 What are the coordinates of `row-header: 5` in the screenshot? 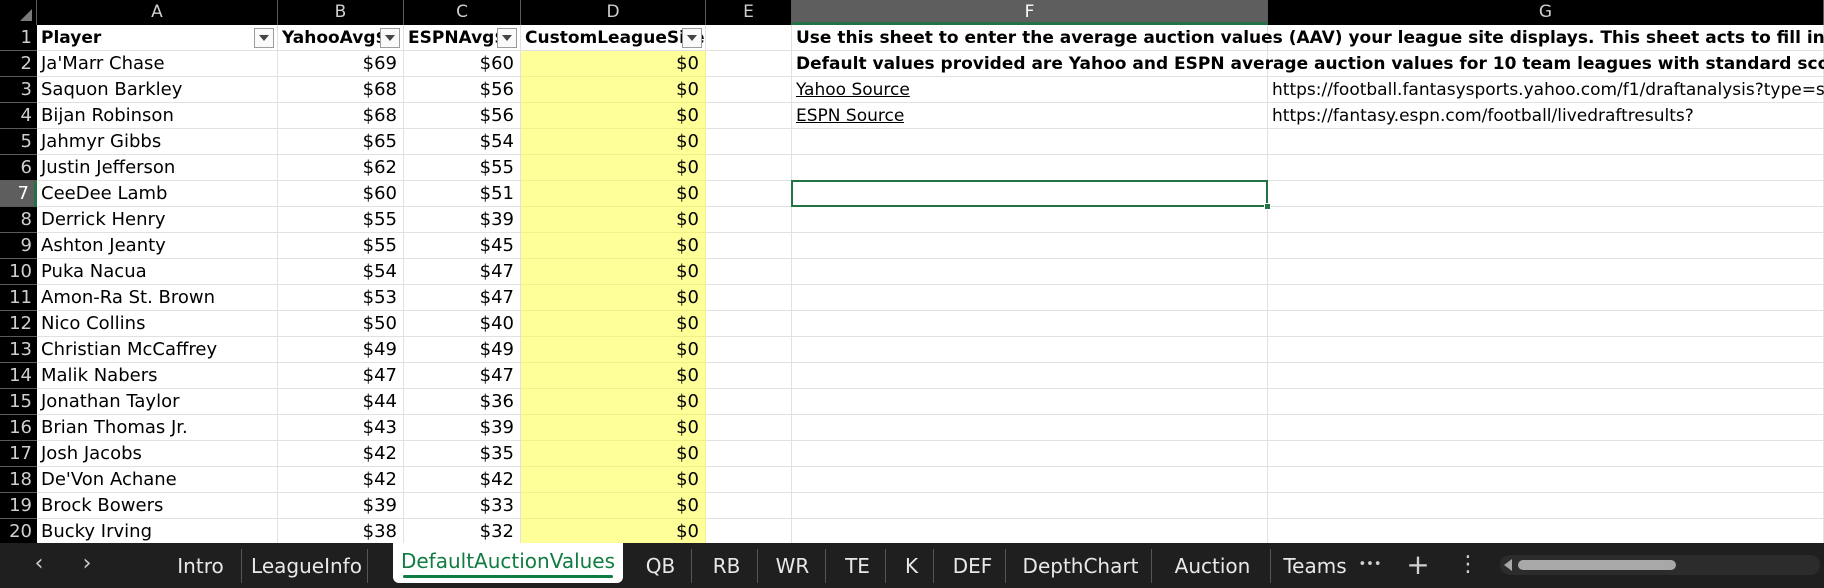 It's located at (18, 142).